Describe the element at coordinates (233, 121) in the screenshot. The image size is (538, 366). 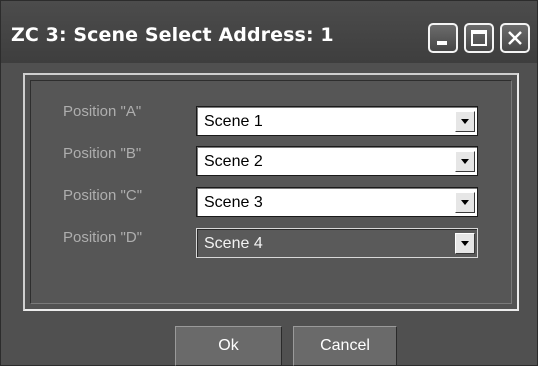
I see `position-a-value: Scene 1` at that location.